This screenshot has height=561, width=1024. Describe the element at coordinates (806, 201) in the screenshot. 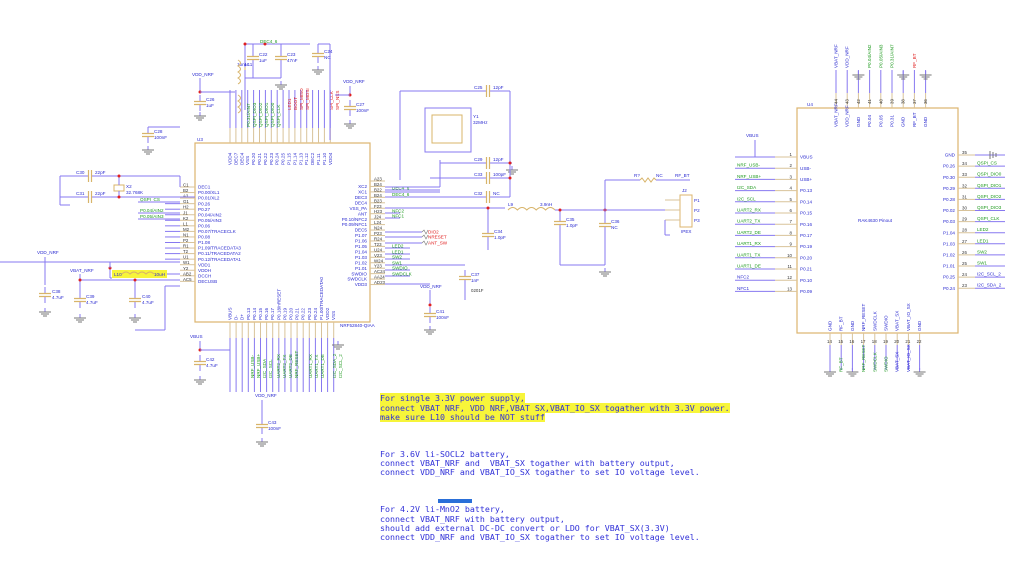

I see `u4-pin-label: P0.14` at that location.